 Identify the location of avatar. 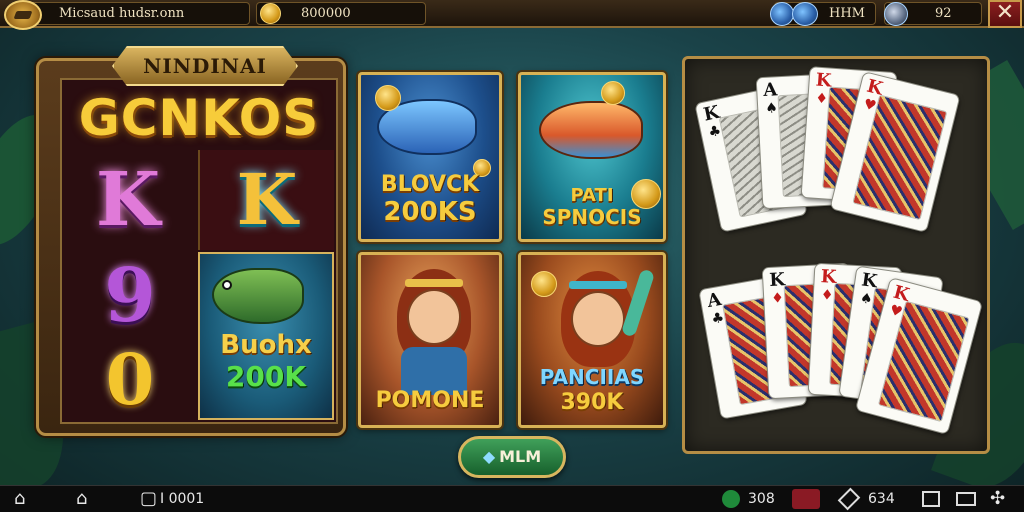
(805, 14).